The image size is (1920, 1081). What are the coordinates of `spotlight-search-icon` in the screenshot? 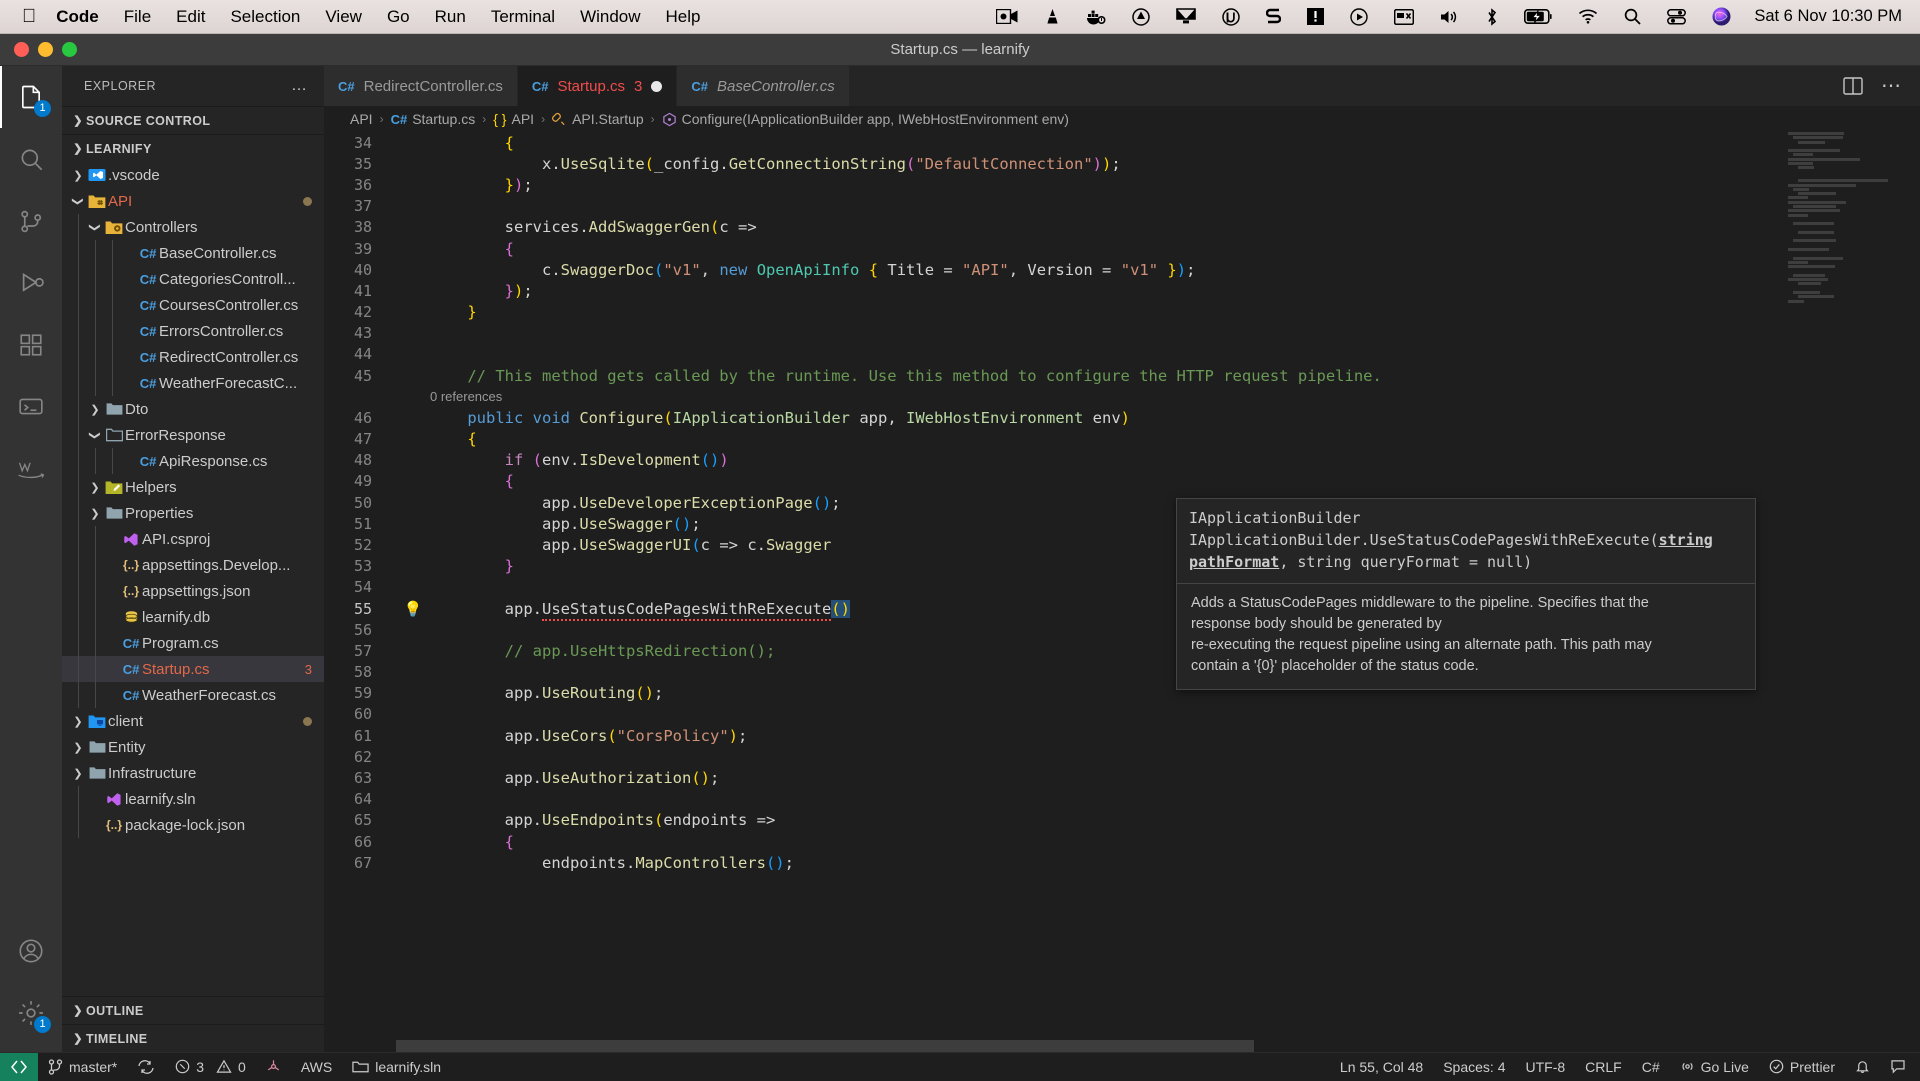 It's located at (1632, 16).